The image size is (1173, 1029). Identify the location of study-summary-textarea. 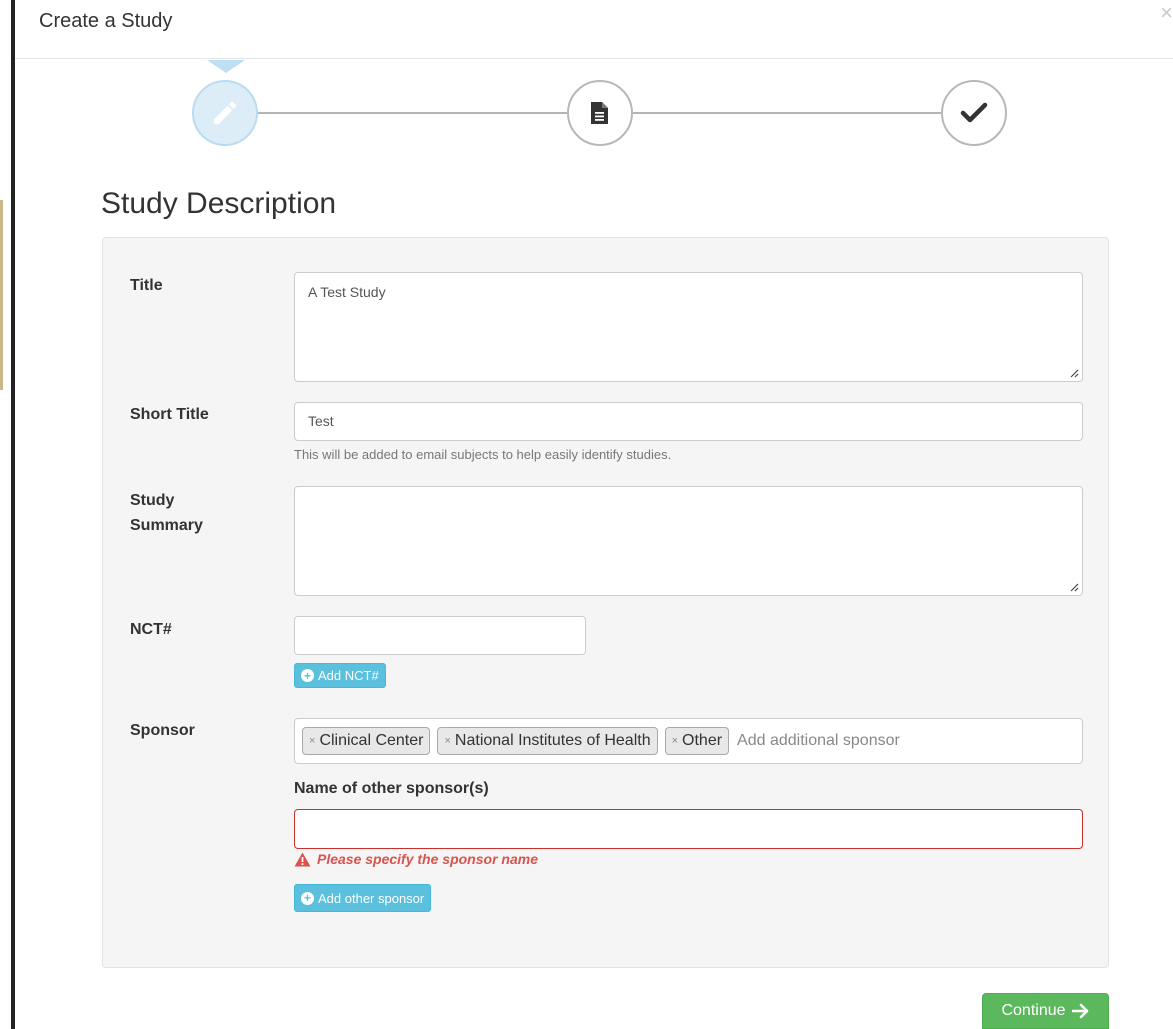
(688, 541).